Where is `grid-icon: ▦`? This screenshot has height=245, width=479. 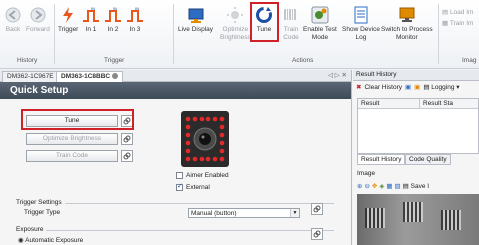 grid-icon: ▦ is located at coordinates (389, 186).